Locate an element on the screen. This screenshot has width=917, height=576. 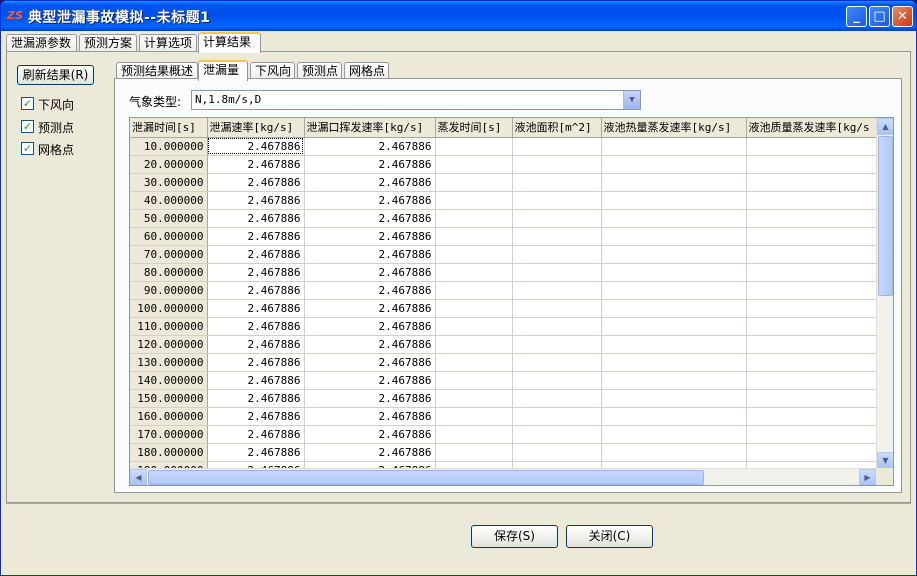
row-header-cell: 50.000000 is located at coordinates (169, 218).